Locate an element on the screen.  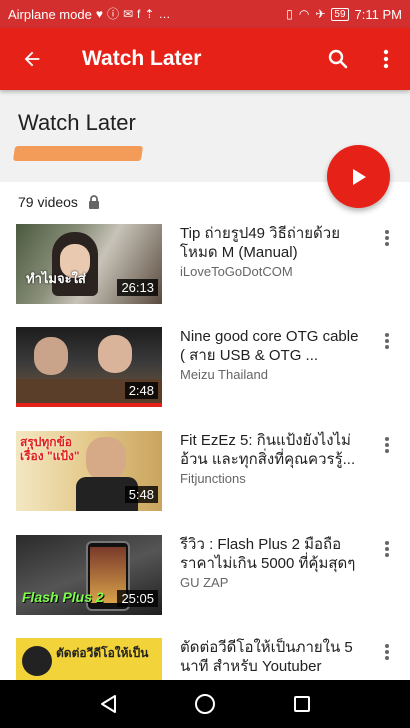
nav-recents-button is located at coordinates (302, 704).